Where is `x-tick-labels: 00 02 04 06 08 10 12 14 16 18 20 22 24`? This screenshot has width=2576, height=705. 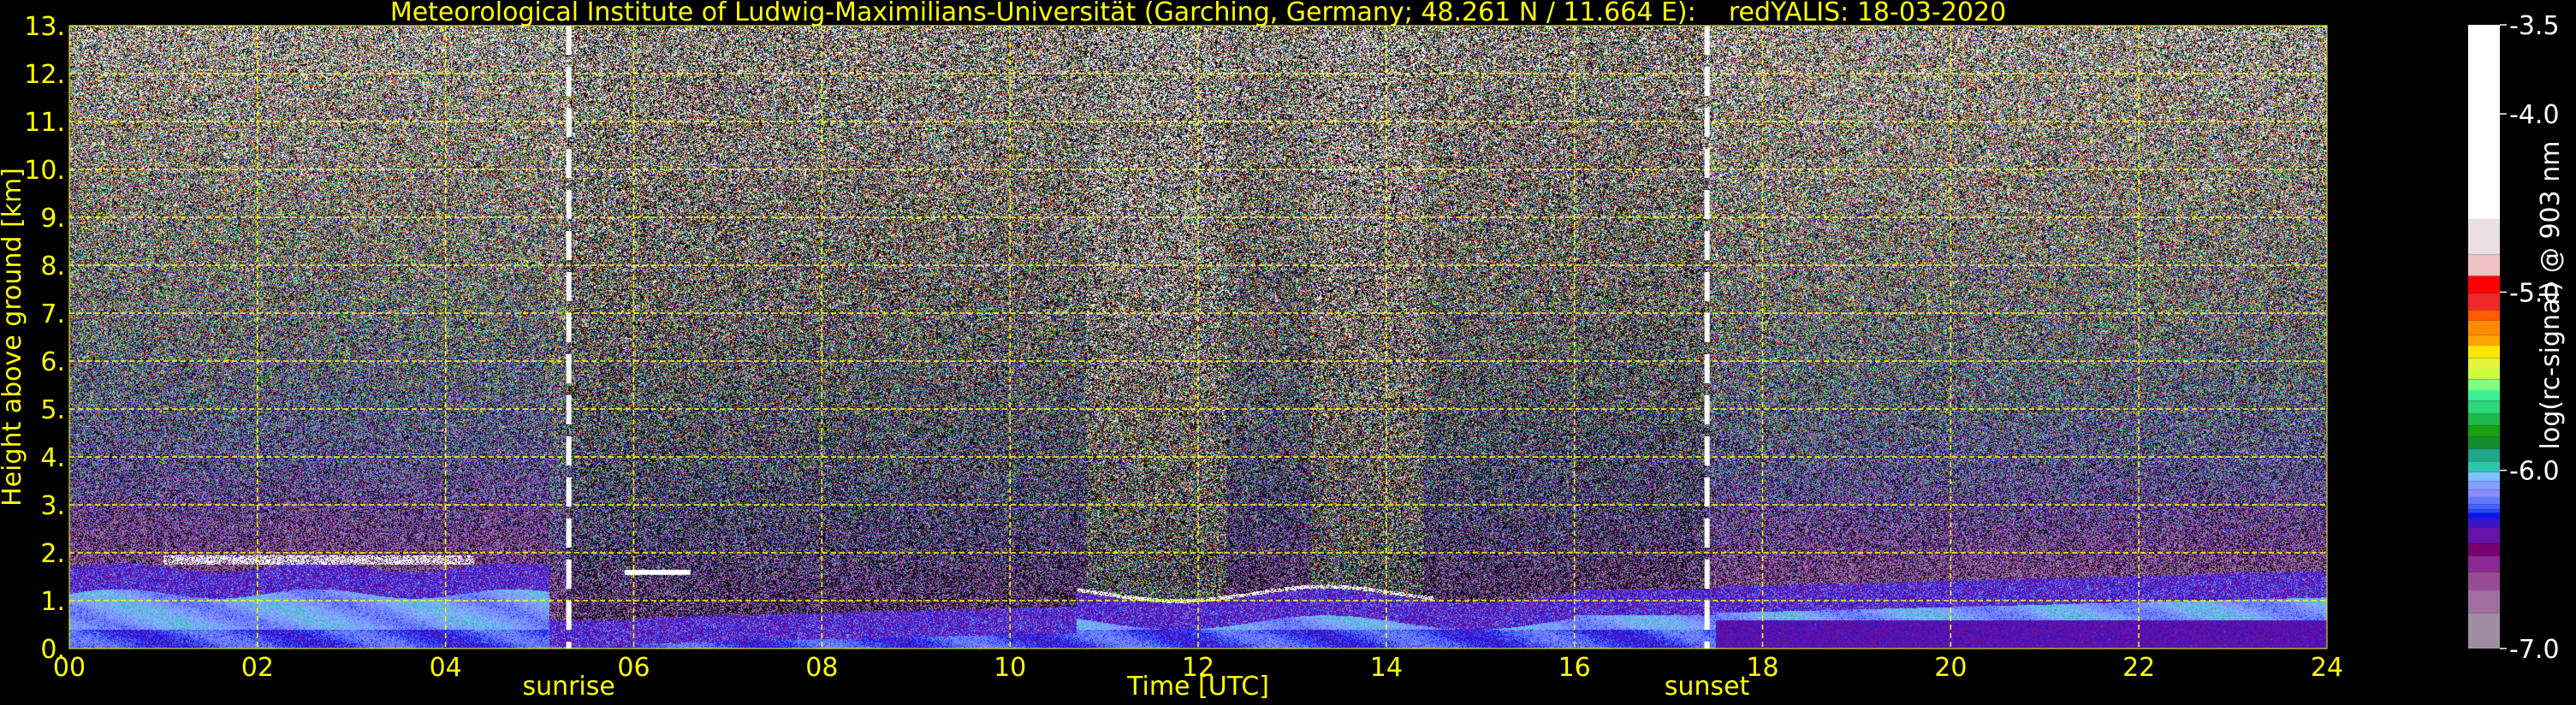 x-tick-labels: 00 02 04 06 08 10 12 14 16 18 20 22 24 is located at coordinates (1198, 668).